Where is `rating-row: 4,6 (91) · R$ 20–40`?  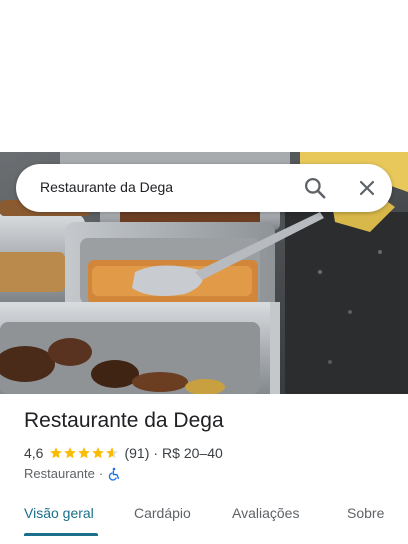
rating-row: 4,6 (91) · R$ 20–40 is located at coordinates (123, 453).